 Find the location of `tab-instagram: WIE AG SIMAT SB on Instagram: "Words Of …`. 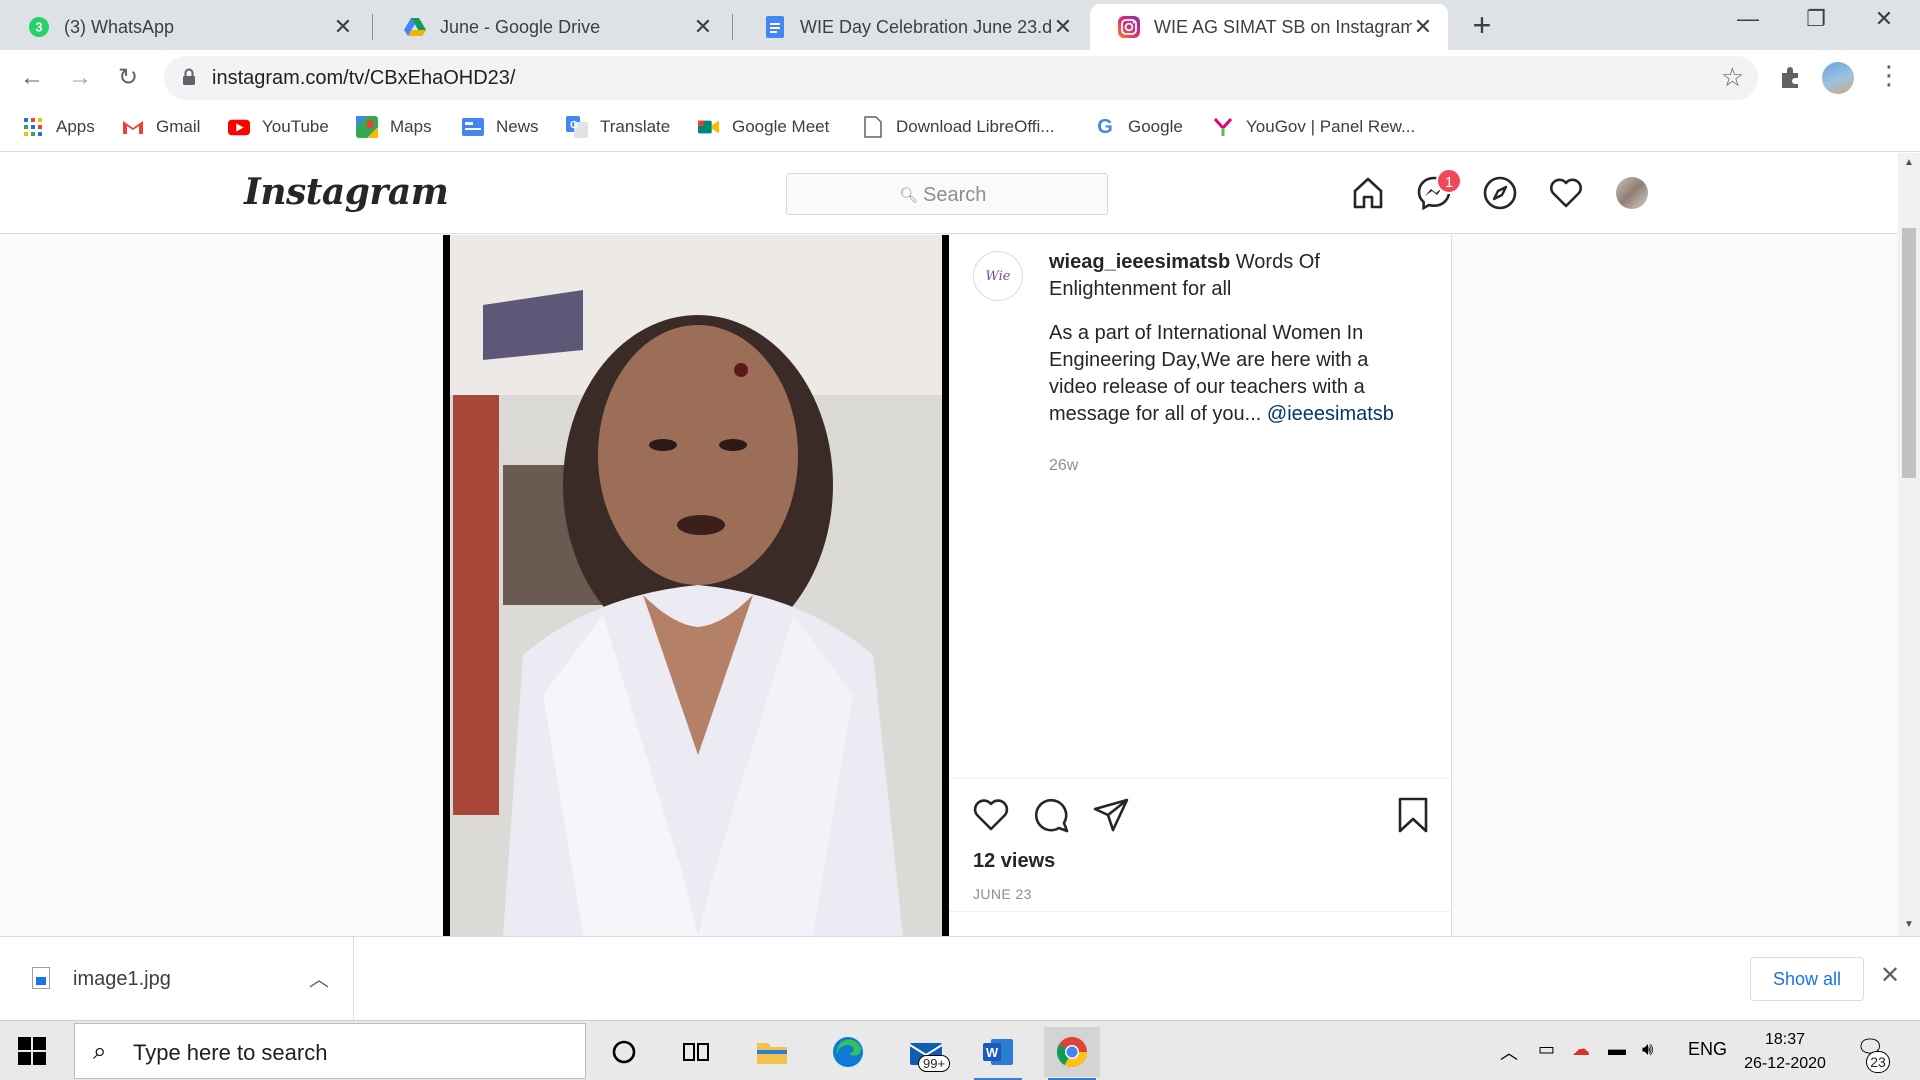

tab-instagram: WIE AG SIMAT SB on Instagram: "Words Of … is located at coordinates (1269, 27).